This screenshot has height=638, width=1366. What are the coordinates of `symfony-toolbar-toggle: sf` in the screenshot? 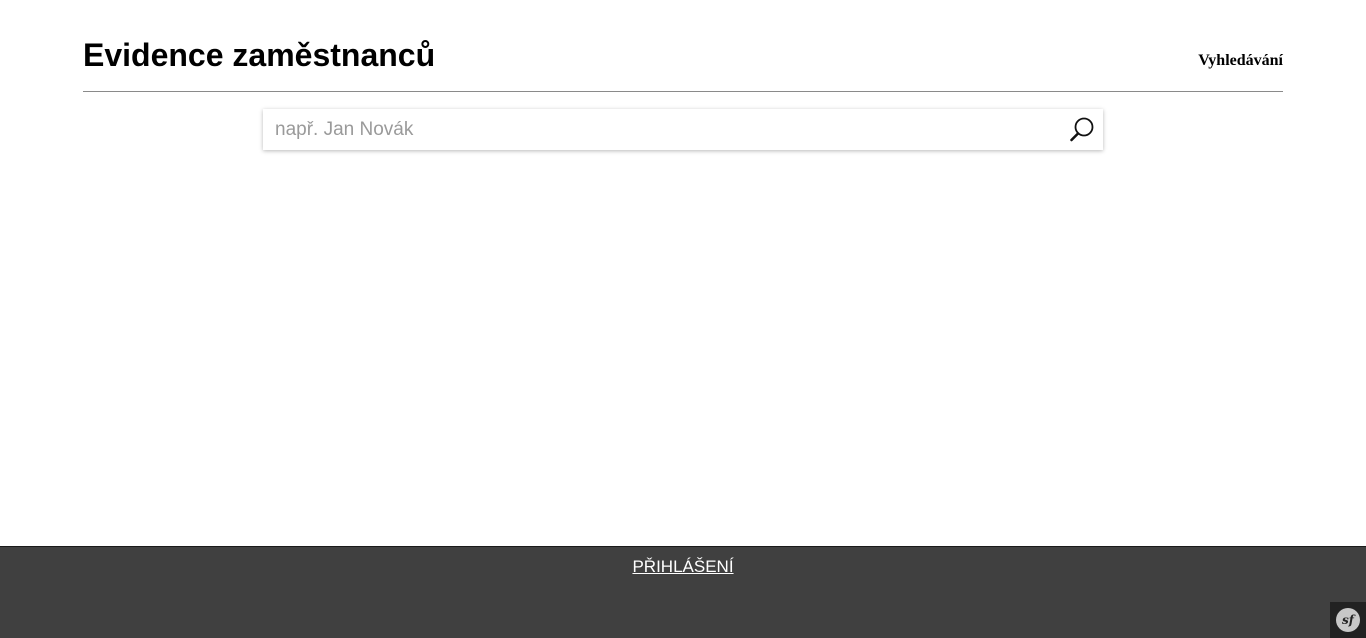 It's located at (1348, 620).